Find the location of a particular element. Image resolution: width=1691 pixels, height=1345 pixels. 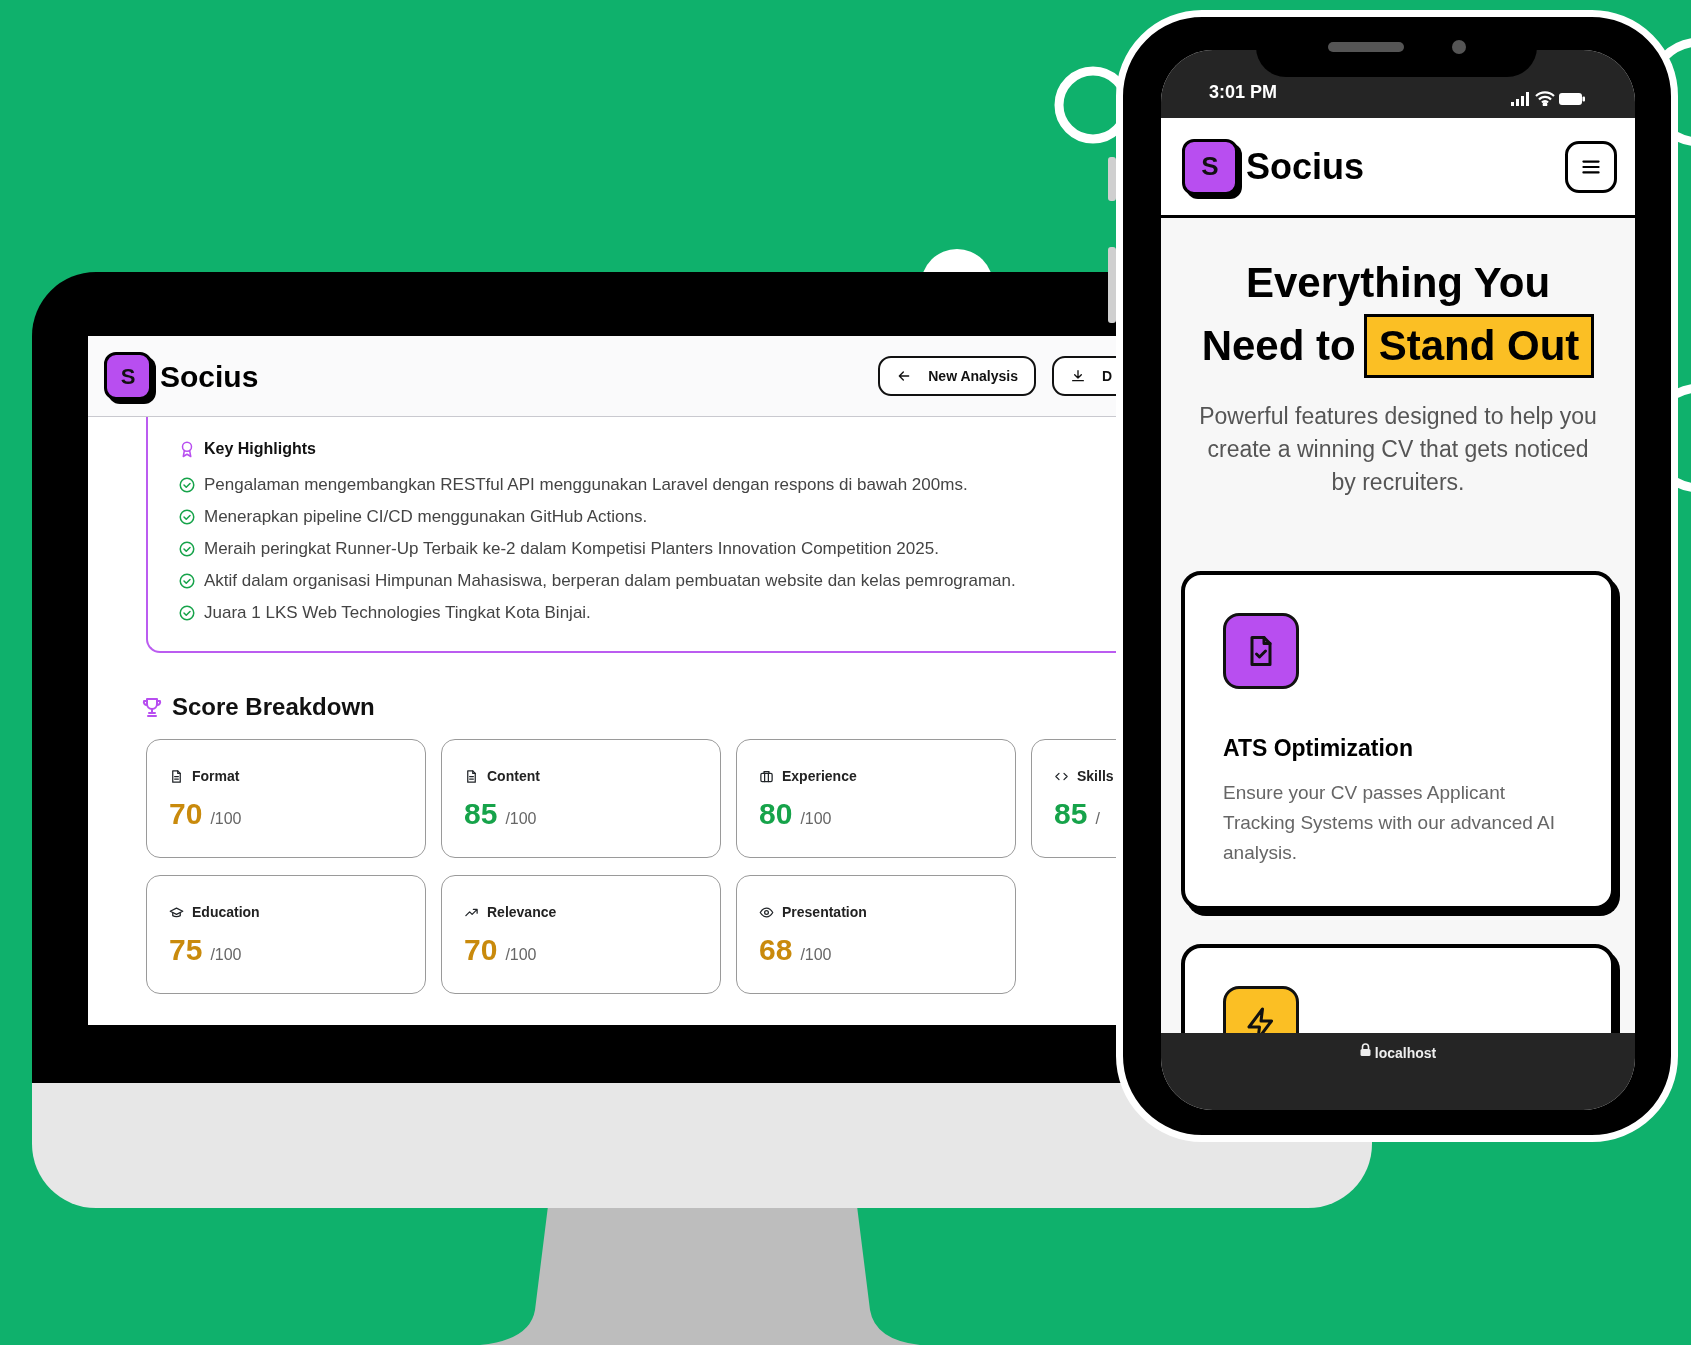

signal-icon is located at coordinates (1521, 98).